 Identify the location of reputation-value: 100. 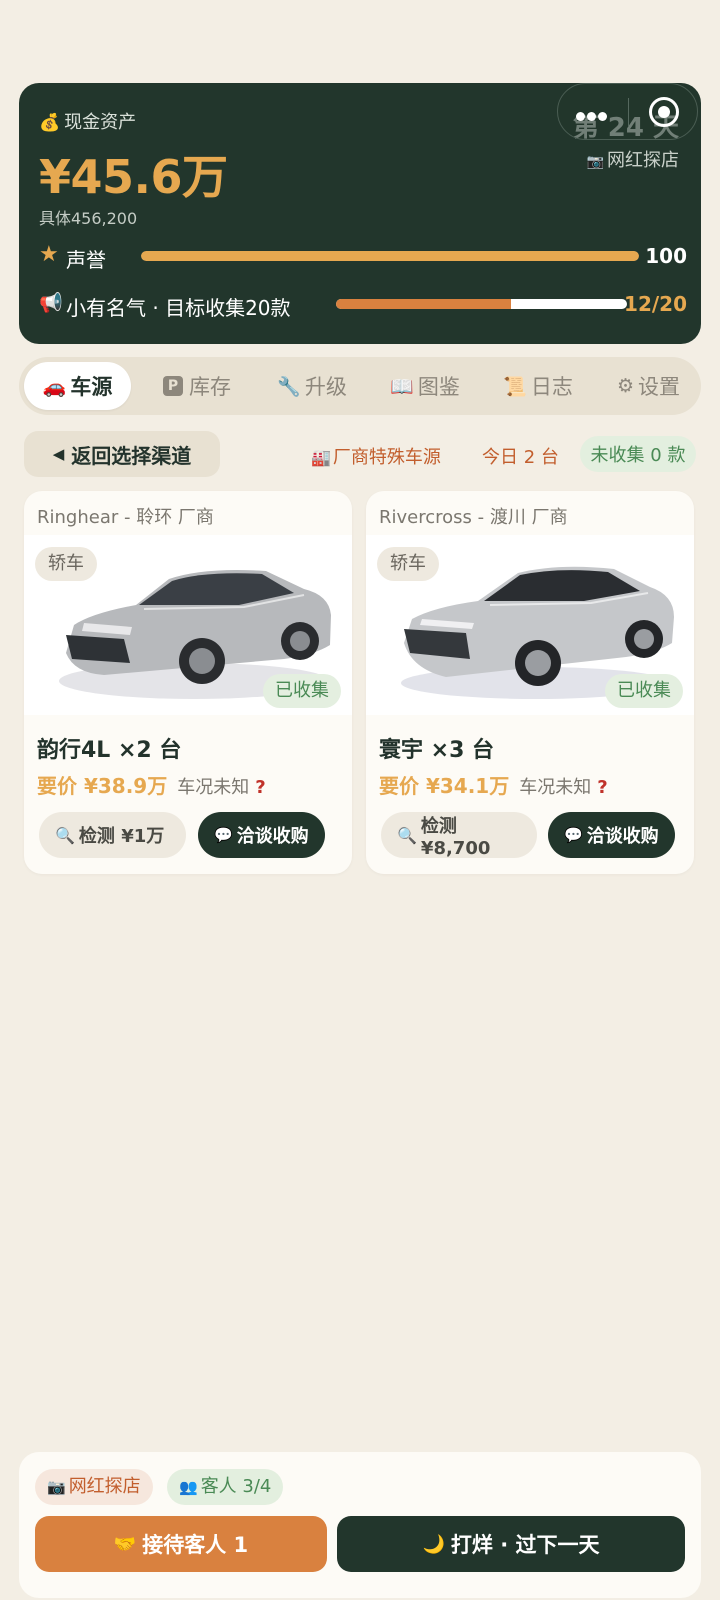
(666, 256).